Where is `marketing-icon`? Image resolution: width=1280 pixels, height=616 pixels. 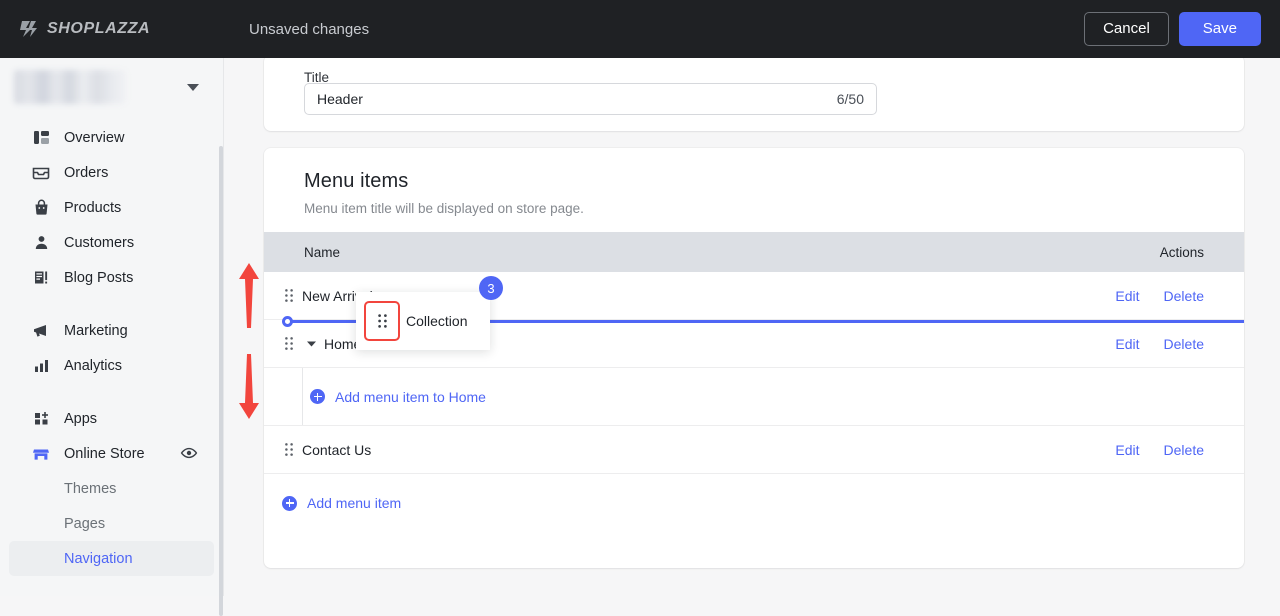 marketing-icon is located at coordinates (41, 331).